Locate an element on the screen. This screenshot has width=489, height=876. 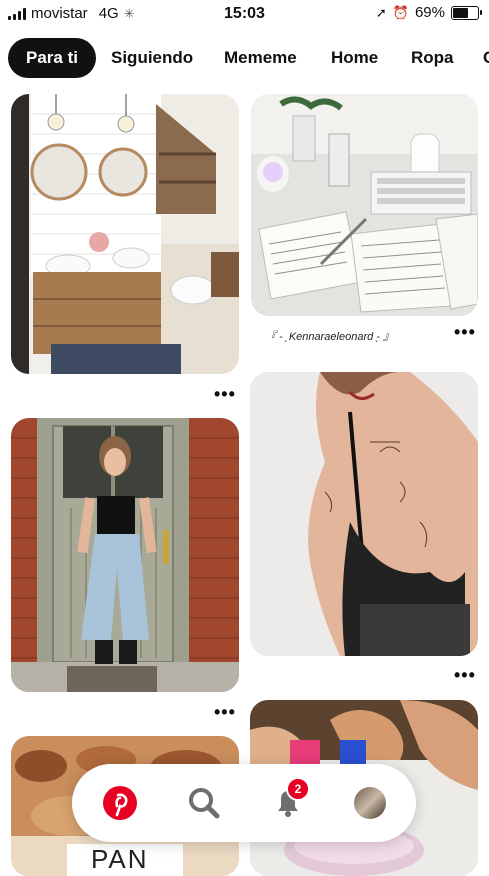
battery-percent: 69% is located at coordinates (429, 12).